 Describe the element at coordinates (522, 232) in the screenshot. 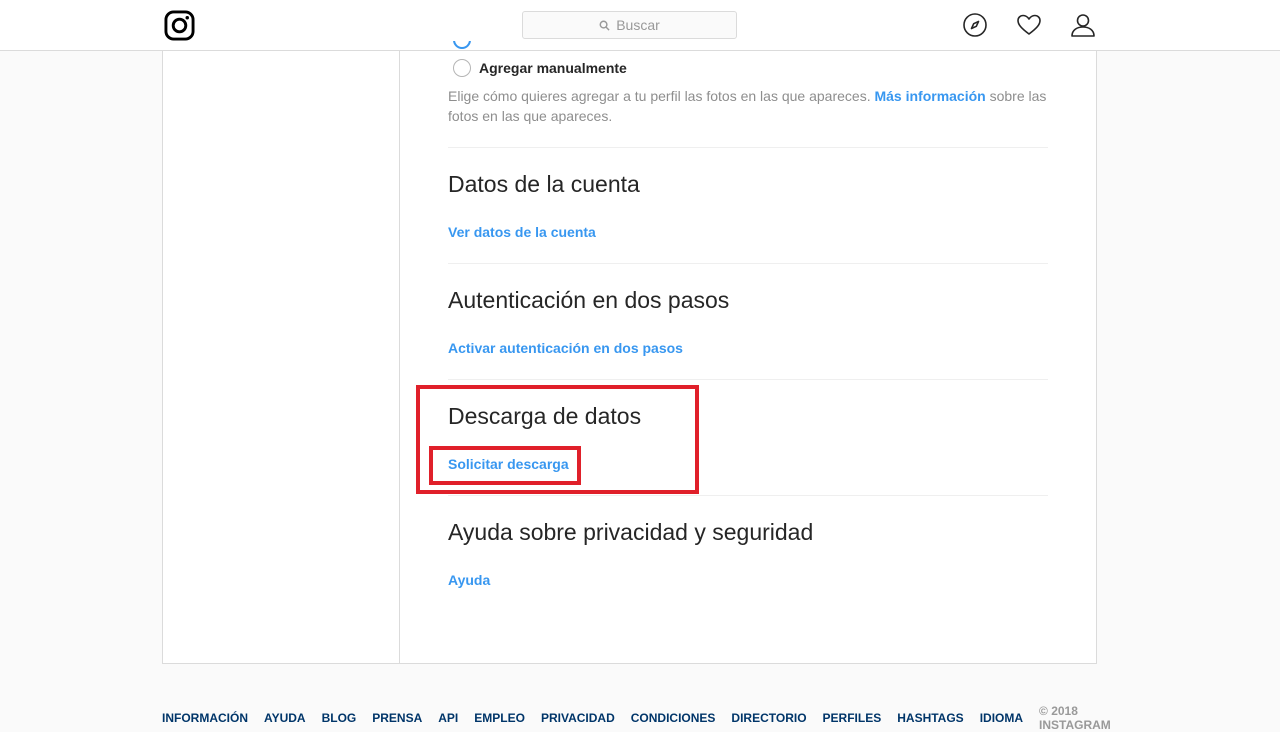

I see `view-account-data-link: Ver datos de la cuenta` at that location.